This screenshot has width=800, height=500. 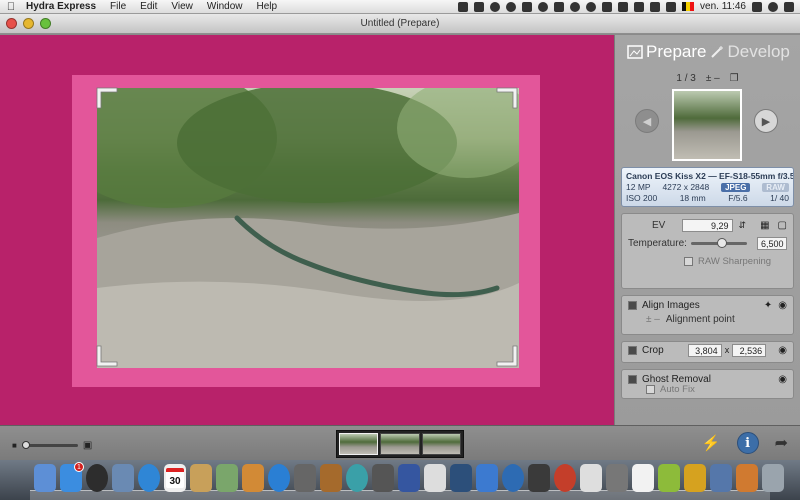 What do you see at coordinates (704, 350) in the screenshot?
I see `crop-width-field: 3,804` at bounding box center [704, 350].